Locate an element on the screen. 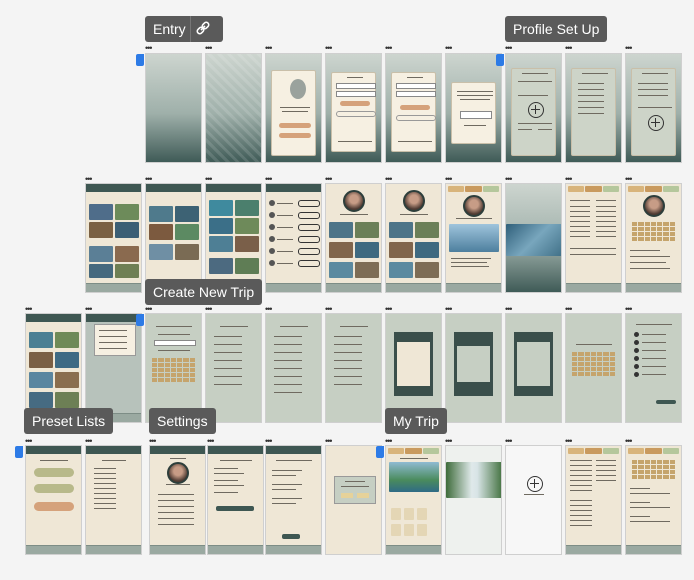  frame-baggage is located at coordinates (353, 368).